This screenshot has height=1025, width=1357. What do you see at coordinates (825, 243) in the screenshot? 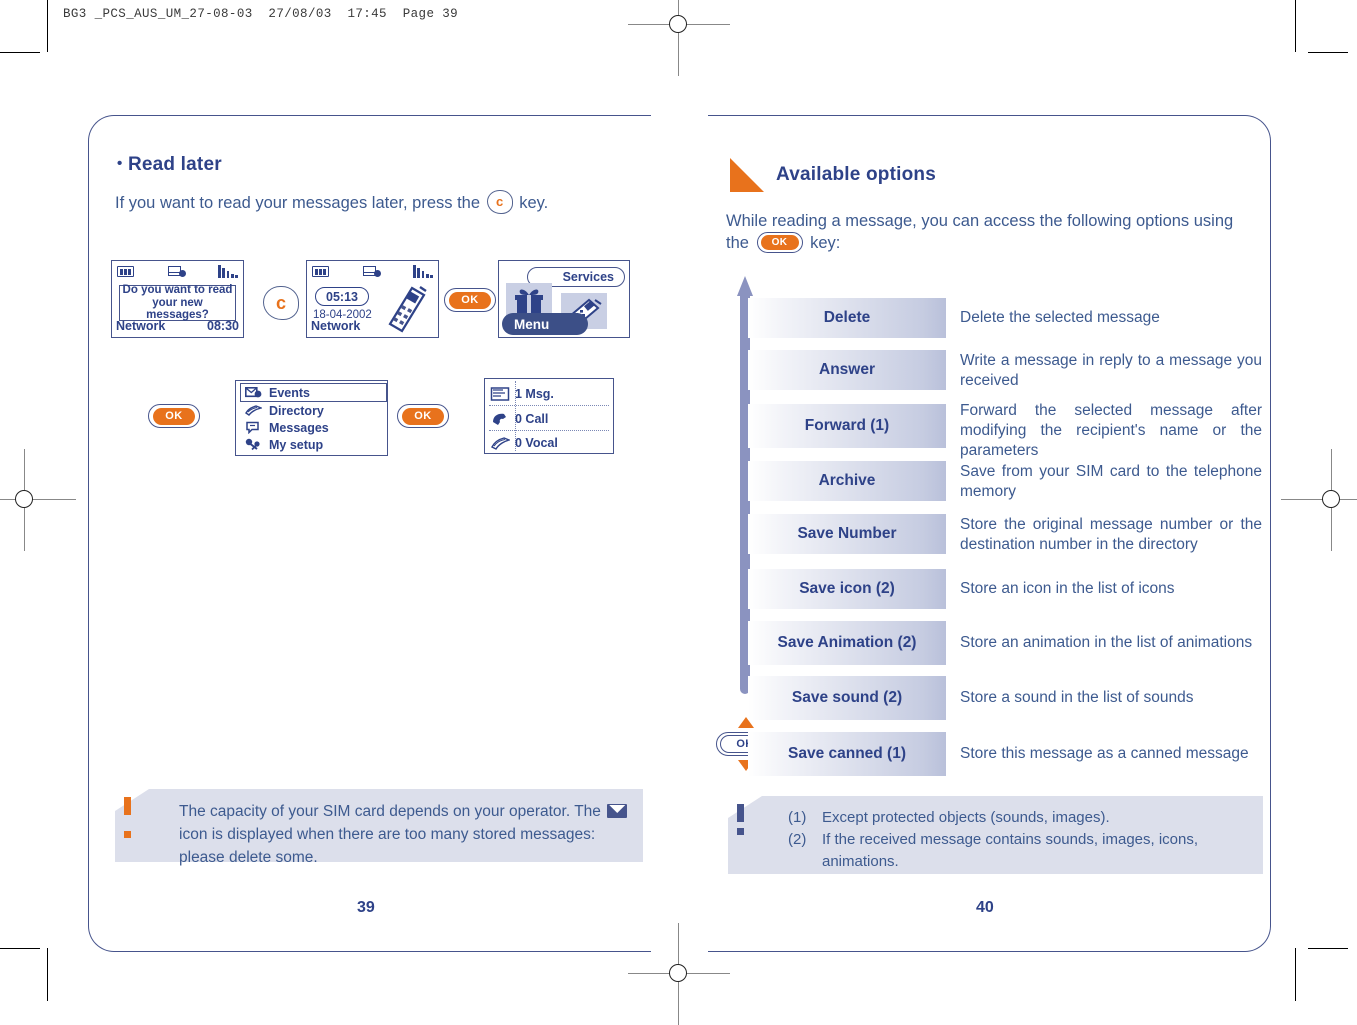
I see `intro-line-2-after: key:` at bounding box center [825, 243].